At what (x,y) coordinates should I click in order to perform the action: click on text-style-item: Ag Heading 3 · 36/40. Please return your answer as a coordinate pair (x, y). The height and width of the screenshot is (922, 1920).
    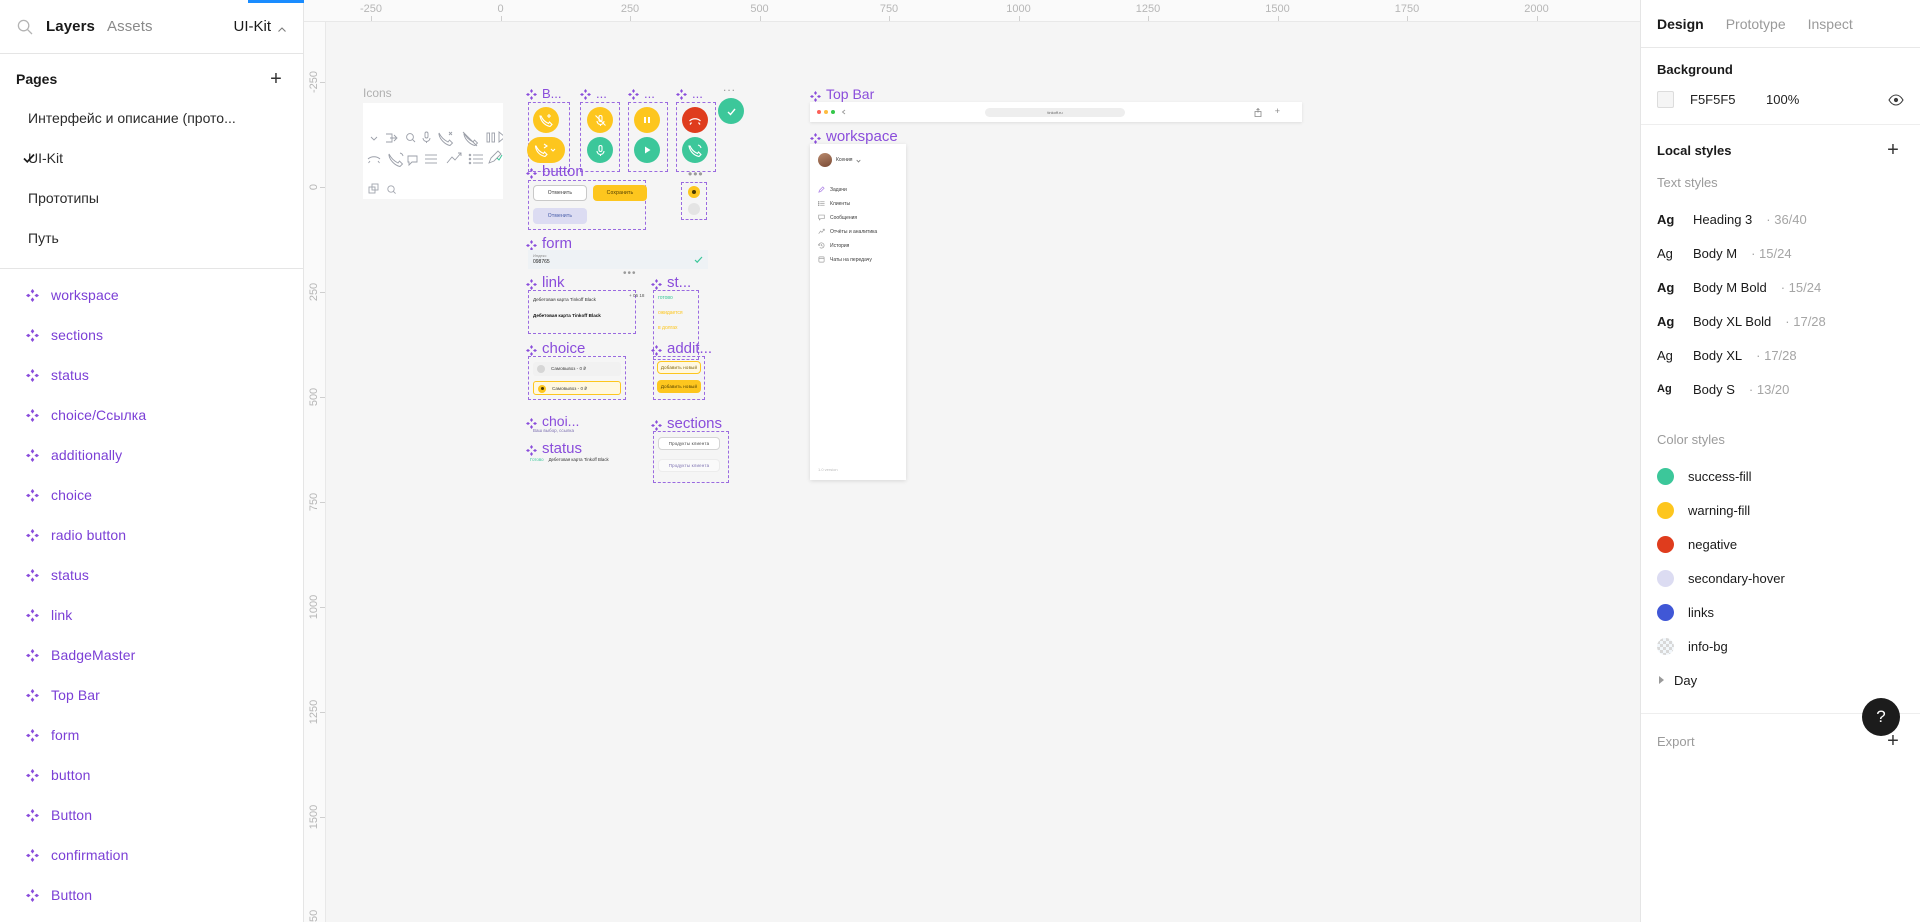
    Looking at the image, I should click on (1780, 219).